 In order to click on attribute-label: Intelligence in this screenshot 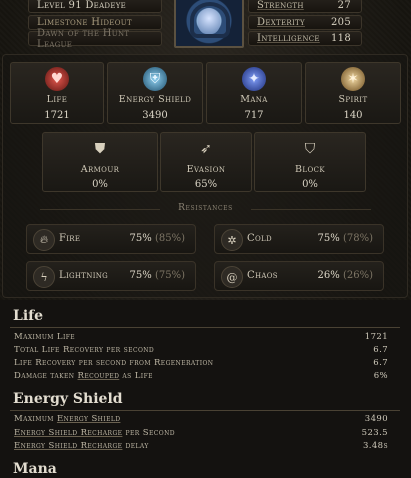, I will do `click(288, 38)`.